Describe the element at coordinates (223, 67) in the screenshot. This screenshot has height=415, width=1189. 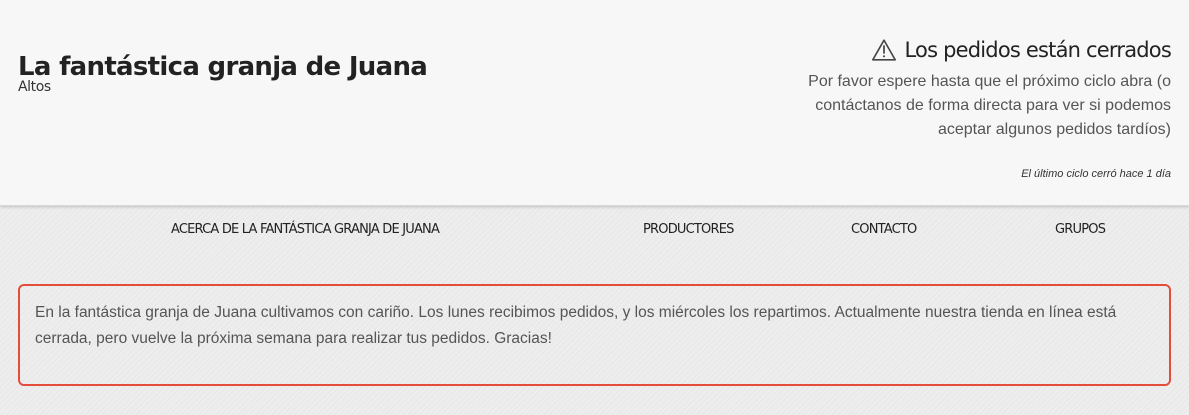
I see `shop-title: La fantástica granja de Juana` at that location.